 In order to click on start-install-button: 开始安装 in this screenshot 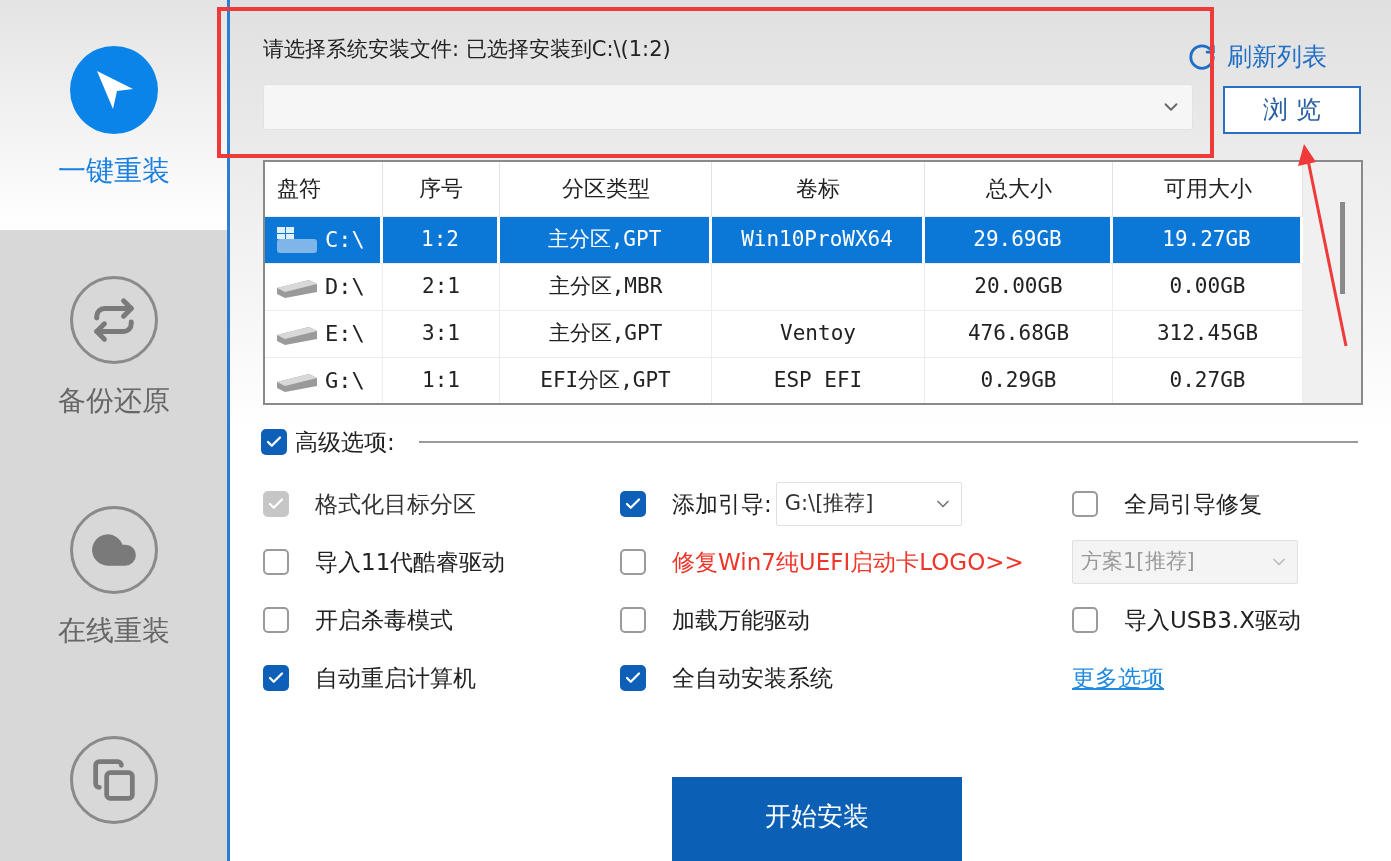, I will do `click(817, 819)`.